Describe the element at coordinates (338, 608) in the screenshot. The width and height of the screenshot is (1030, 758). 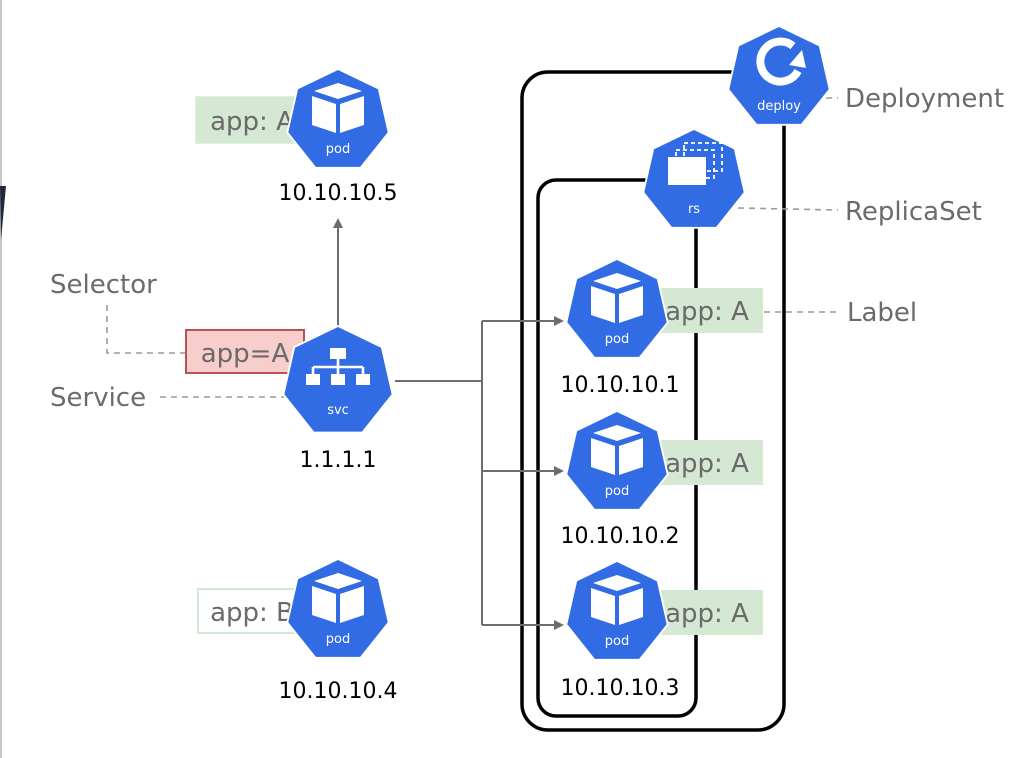
I see `node-pod4: pod` at that location.